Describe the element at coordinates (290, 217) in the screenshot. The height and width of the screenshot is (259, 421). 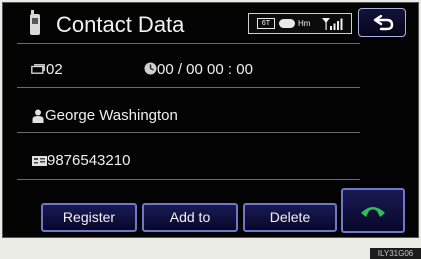
I see `delete-button: Delete` at that location.